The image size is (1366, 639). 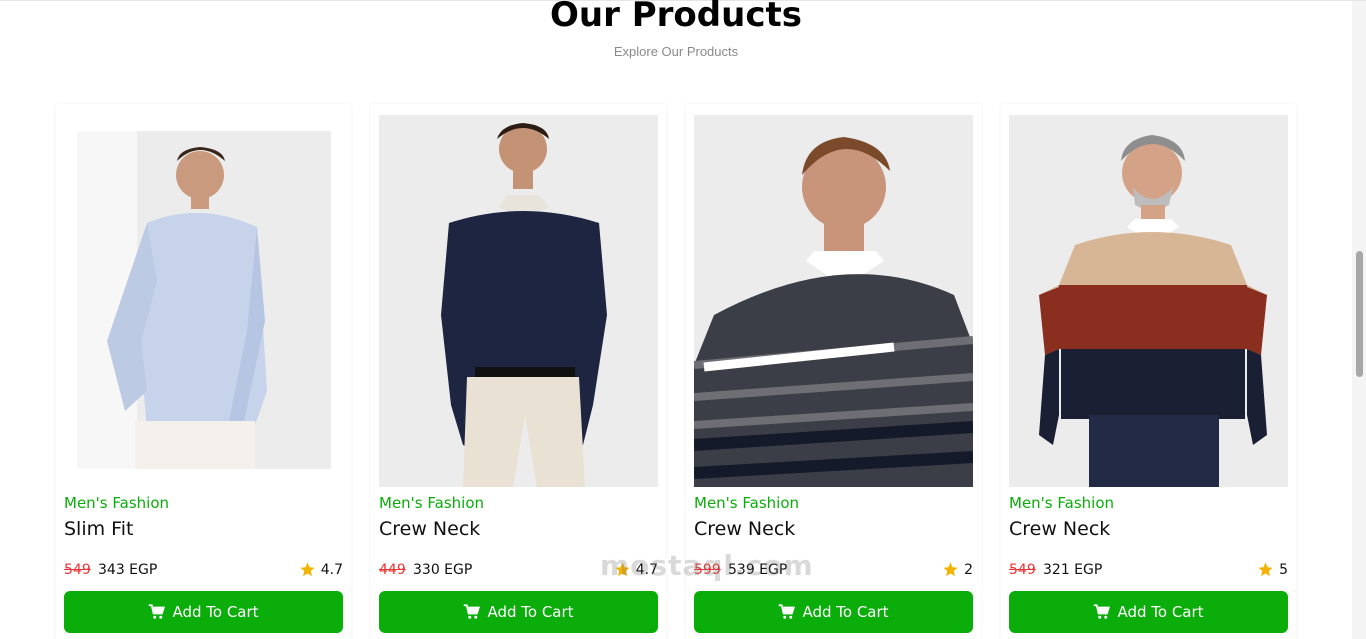 I want to click on section-title: Our Products, so click(x=676, y=17).